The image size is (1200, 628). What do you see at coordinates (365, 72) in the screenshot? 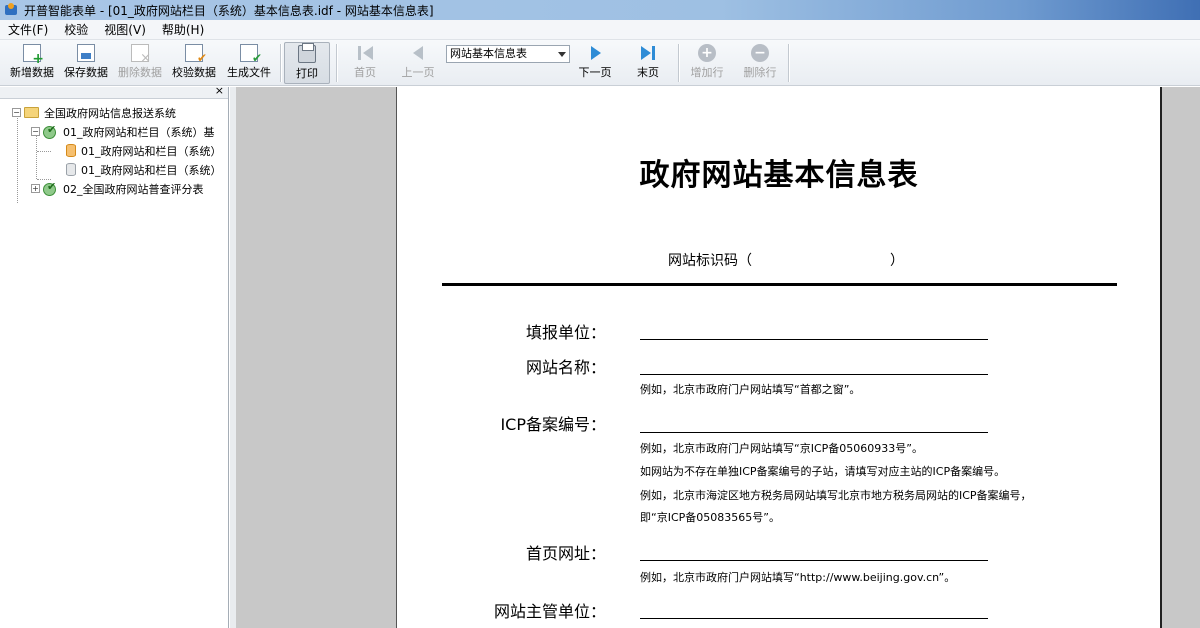
I see `first-page-label: 首页` at bounding box center [365, 72].